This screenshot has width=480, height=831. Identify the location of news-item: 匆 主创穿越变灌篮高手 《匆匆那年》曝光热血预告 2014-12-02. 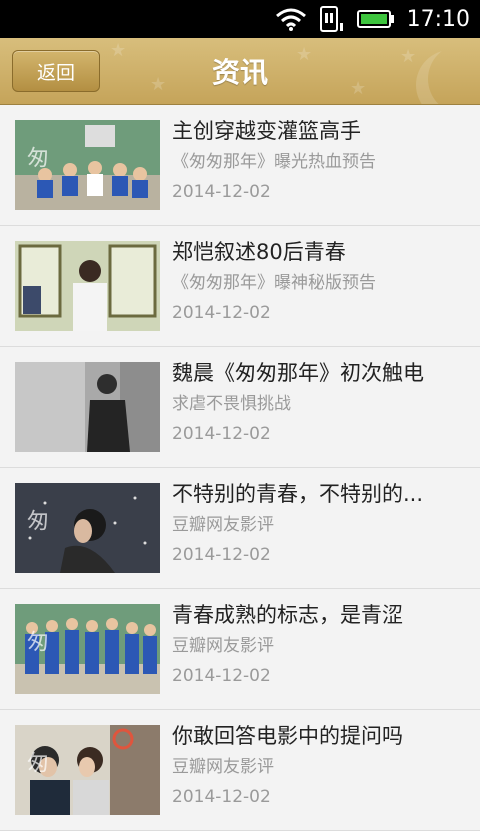
(240, 165).